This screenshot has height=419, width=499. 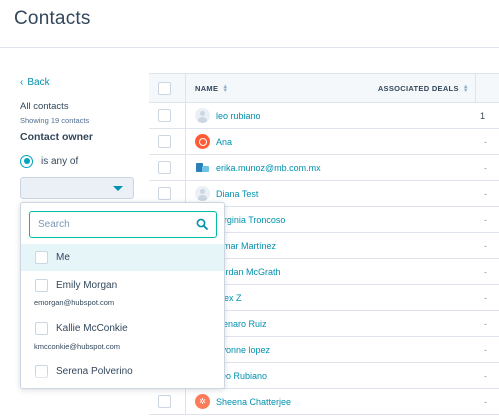 I want to click on column-header-deals: ASSOCIATED DEALS ▲ ▼, so click(x=423, y=89).